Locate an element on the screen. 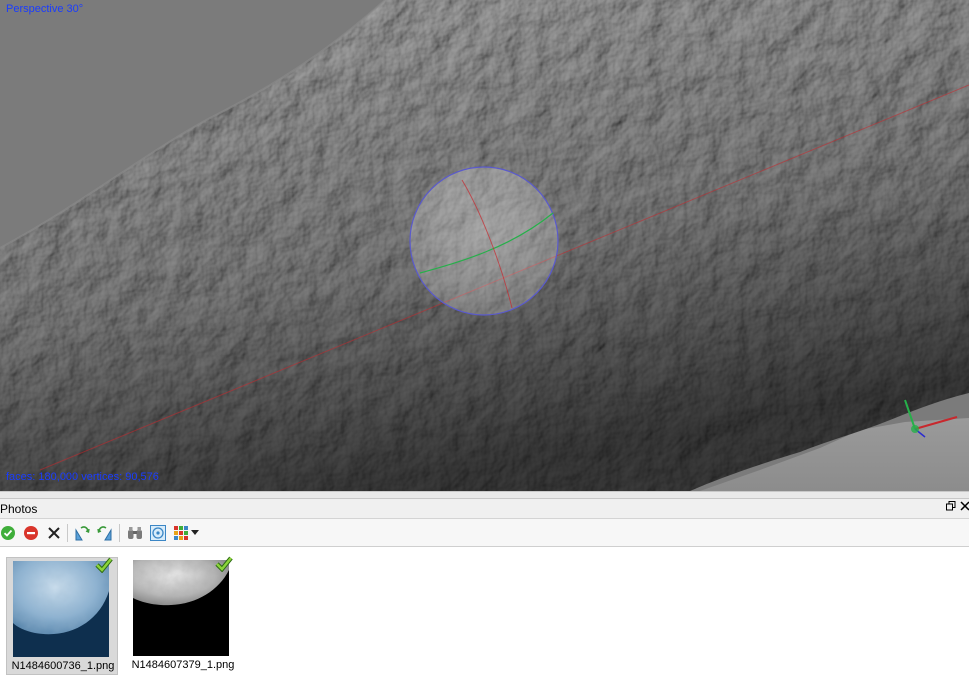 The width and height of the screenshot is (969, 683). photo-thumbnail: N1484600736_1.png is located at coordinates (62, 616).